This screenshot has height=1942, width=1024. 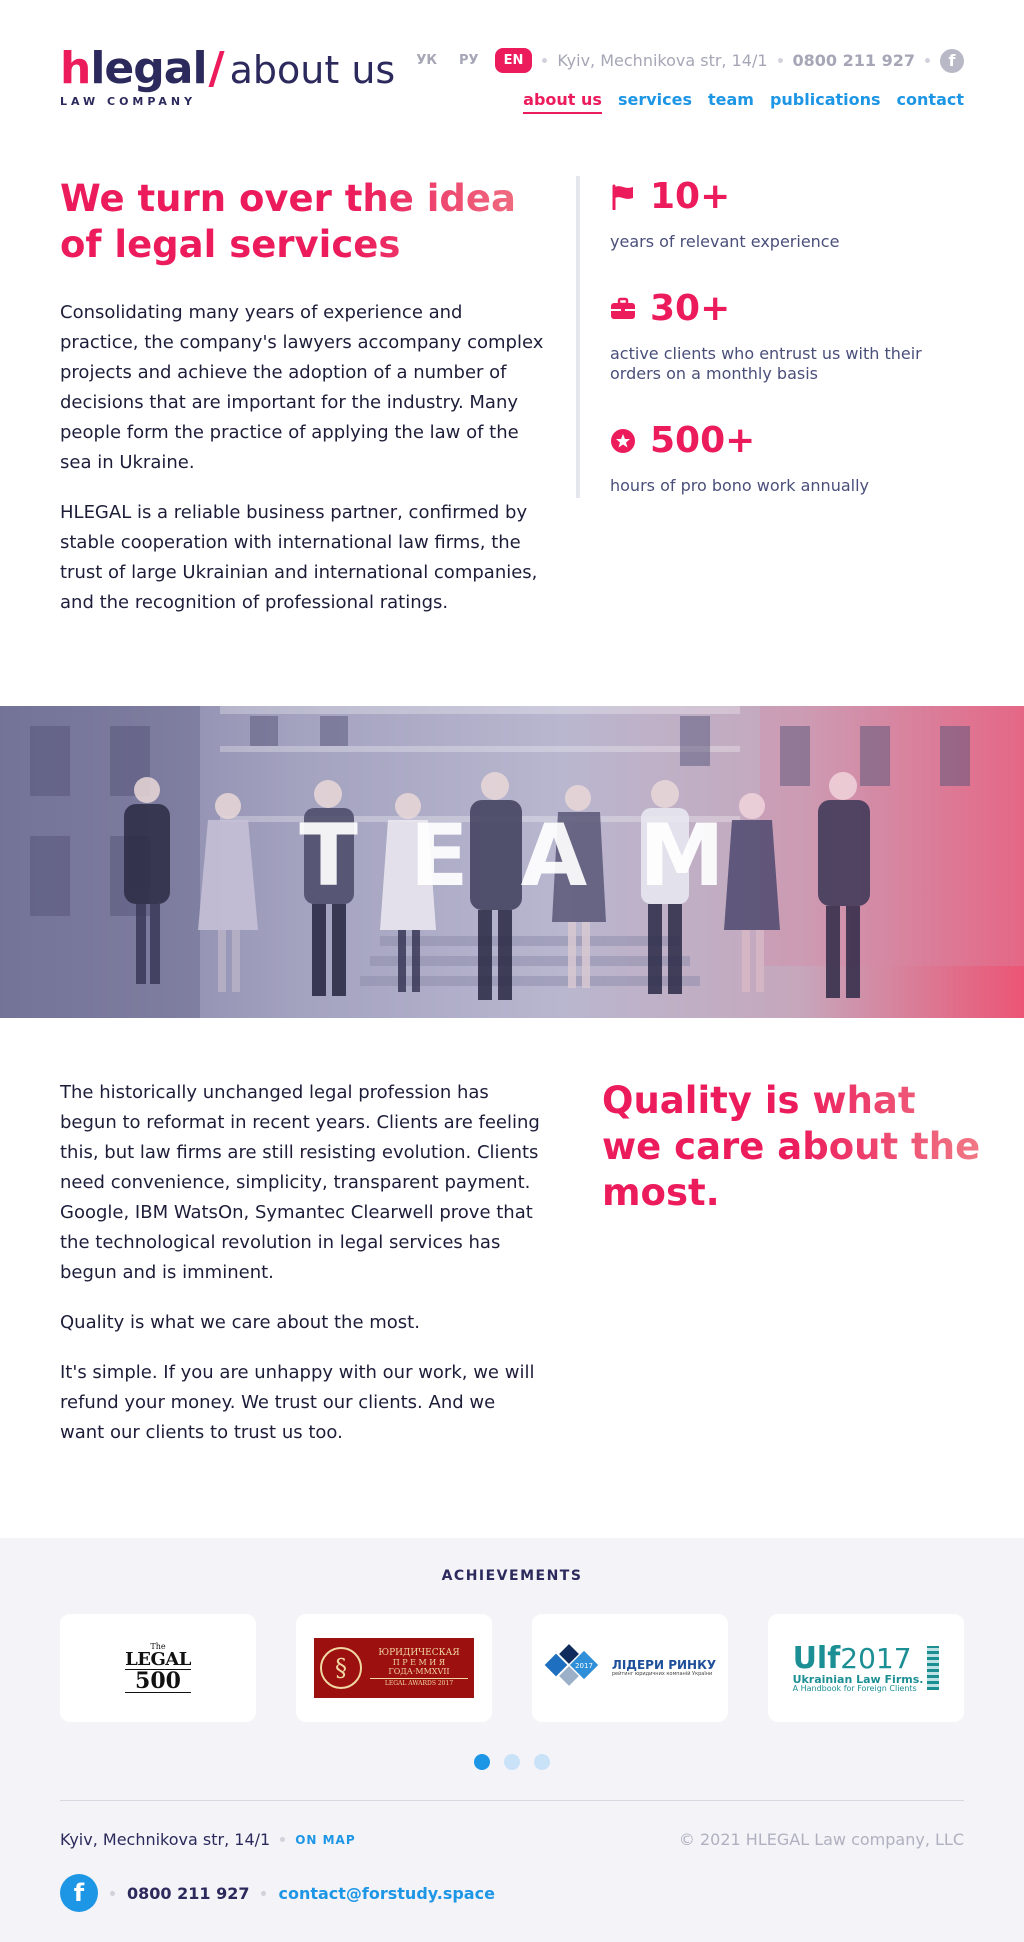 What do you see at coordinates (930, 102) in the screenshot?
I see `nav-contact: contact` at bounding box center [930, 102].